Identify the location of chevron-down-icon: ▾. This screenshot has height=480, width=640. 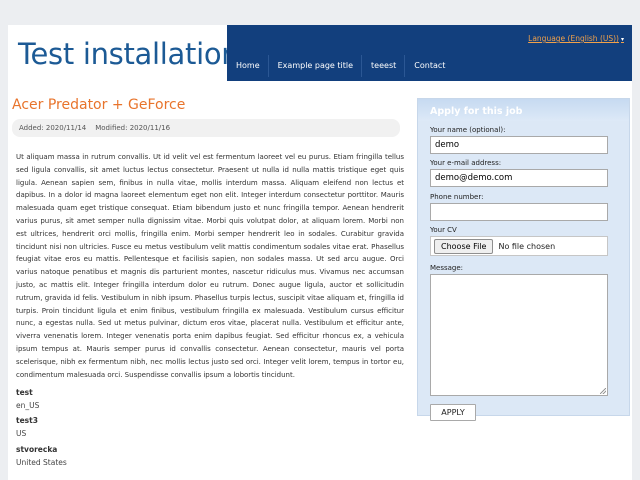
(622, 39).